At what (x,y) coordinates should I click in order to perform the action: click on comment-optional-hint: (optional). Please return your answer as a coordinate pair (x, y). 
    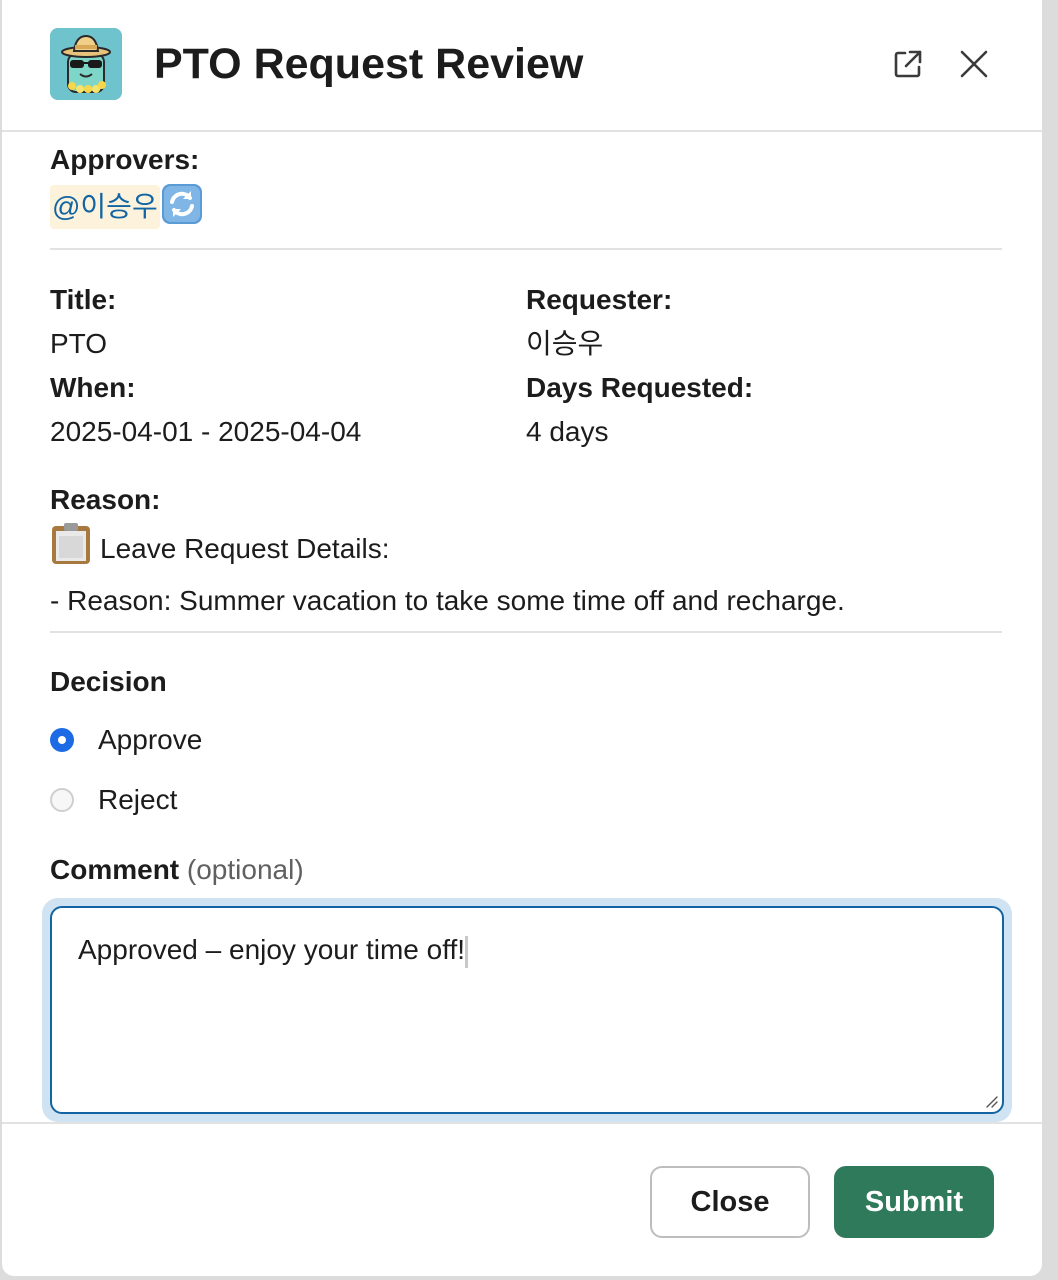
    Looking at the image, I should click on (245, 869).